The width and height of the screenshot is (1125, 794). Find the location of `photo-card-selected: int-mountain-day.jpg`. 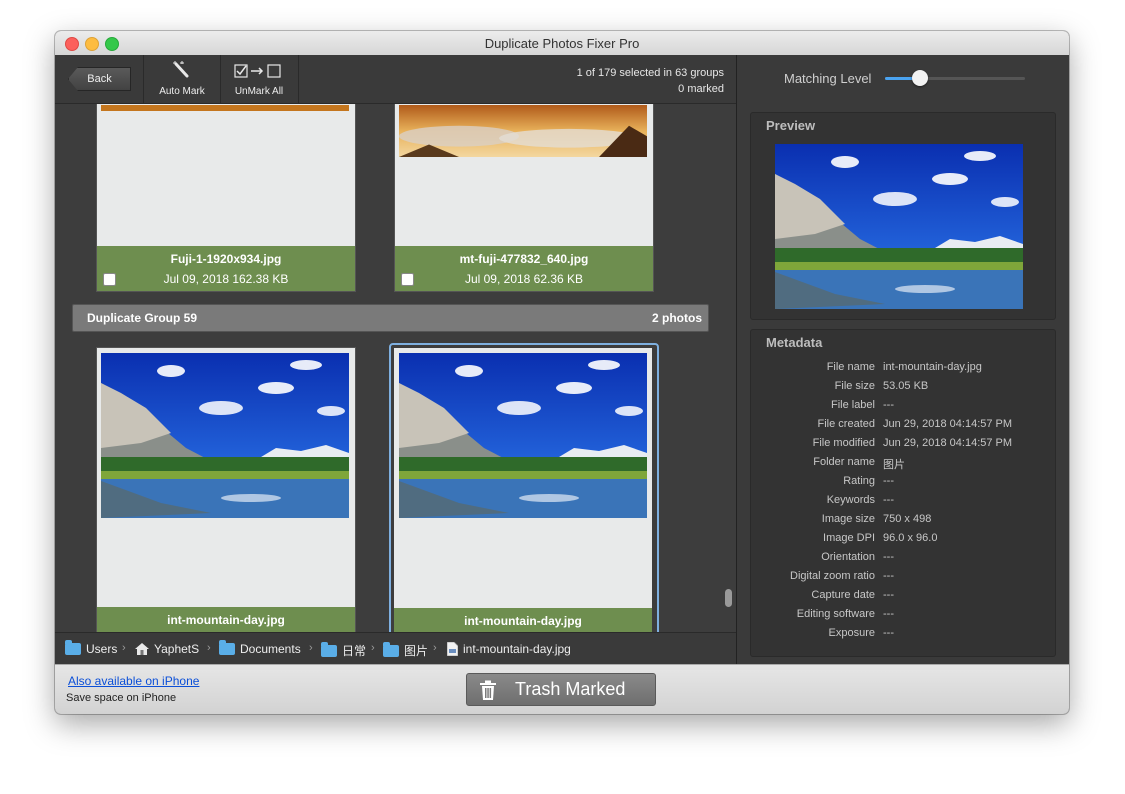

photo-card-selected: int-mountain-day.jpg is located at coordinates (524, 487).